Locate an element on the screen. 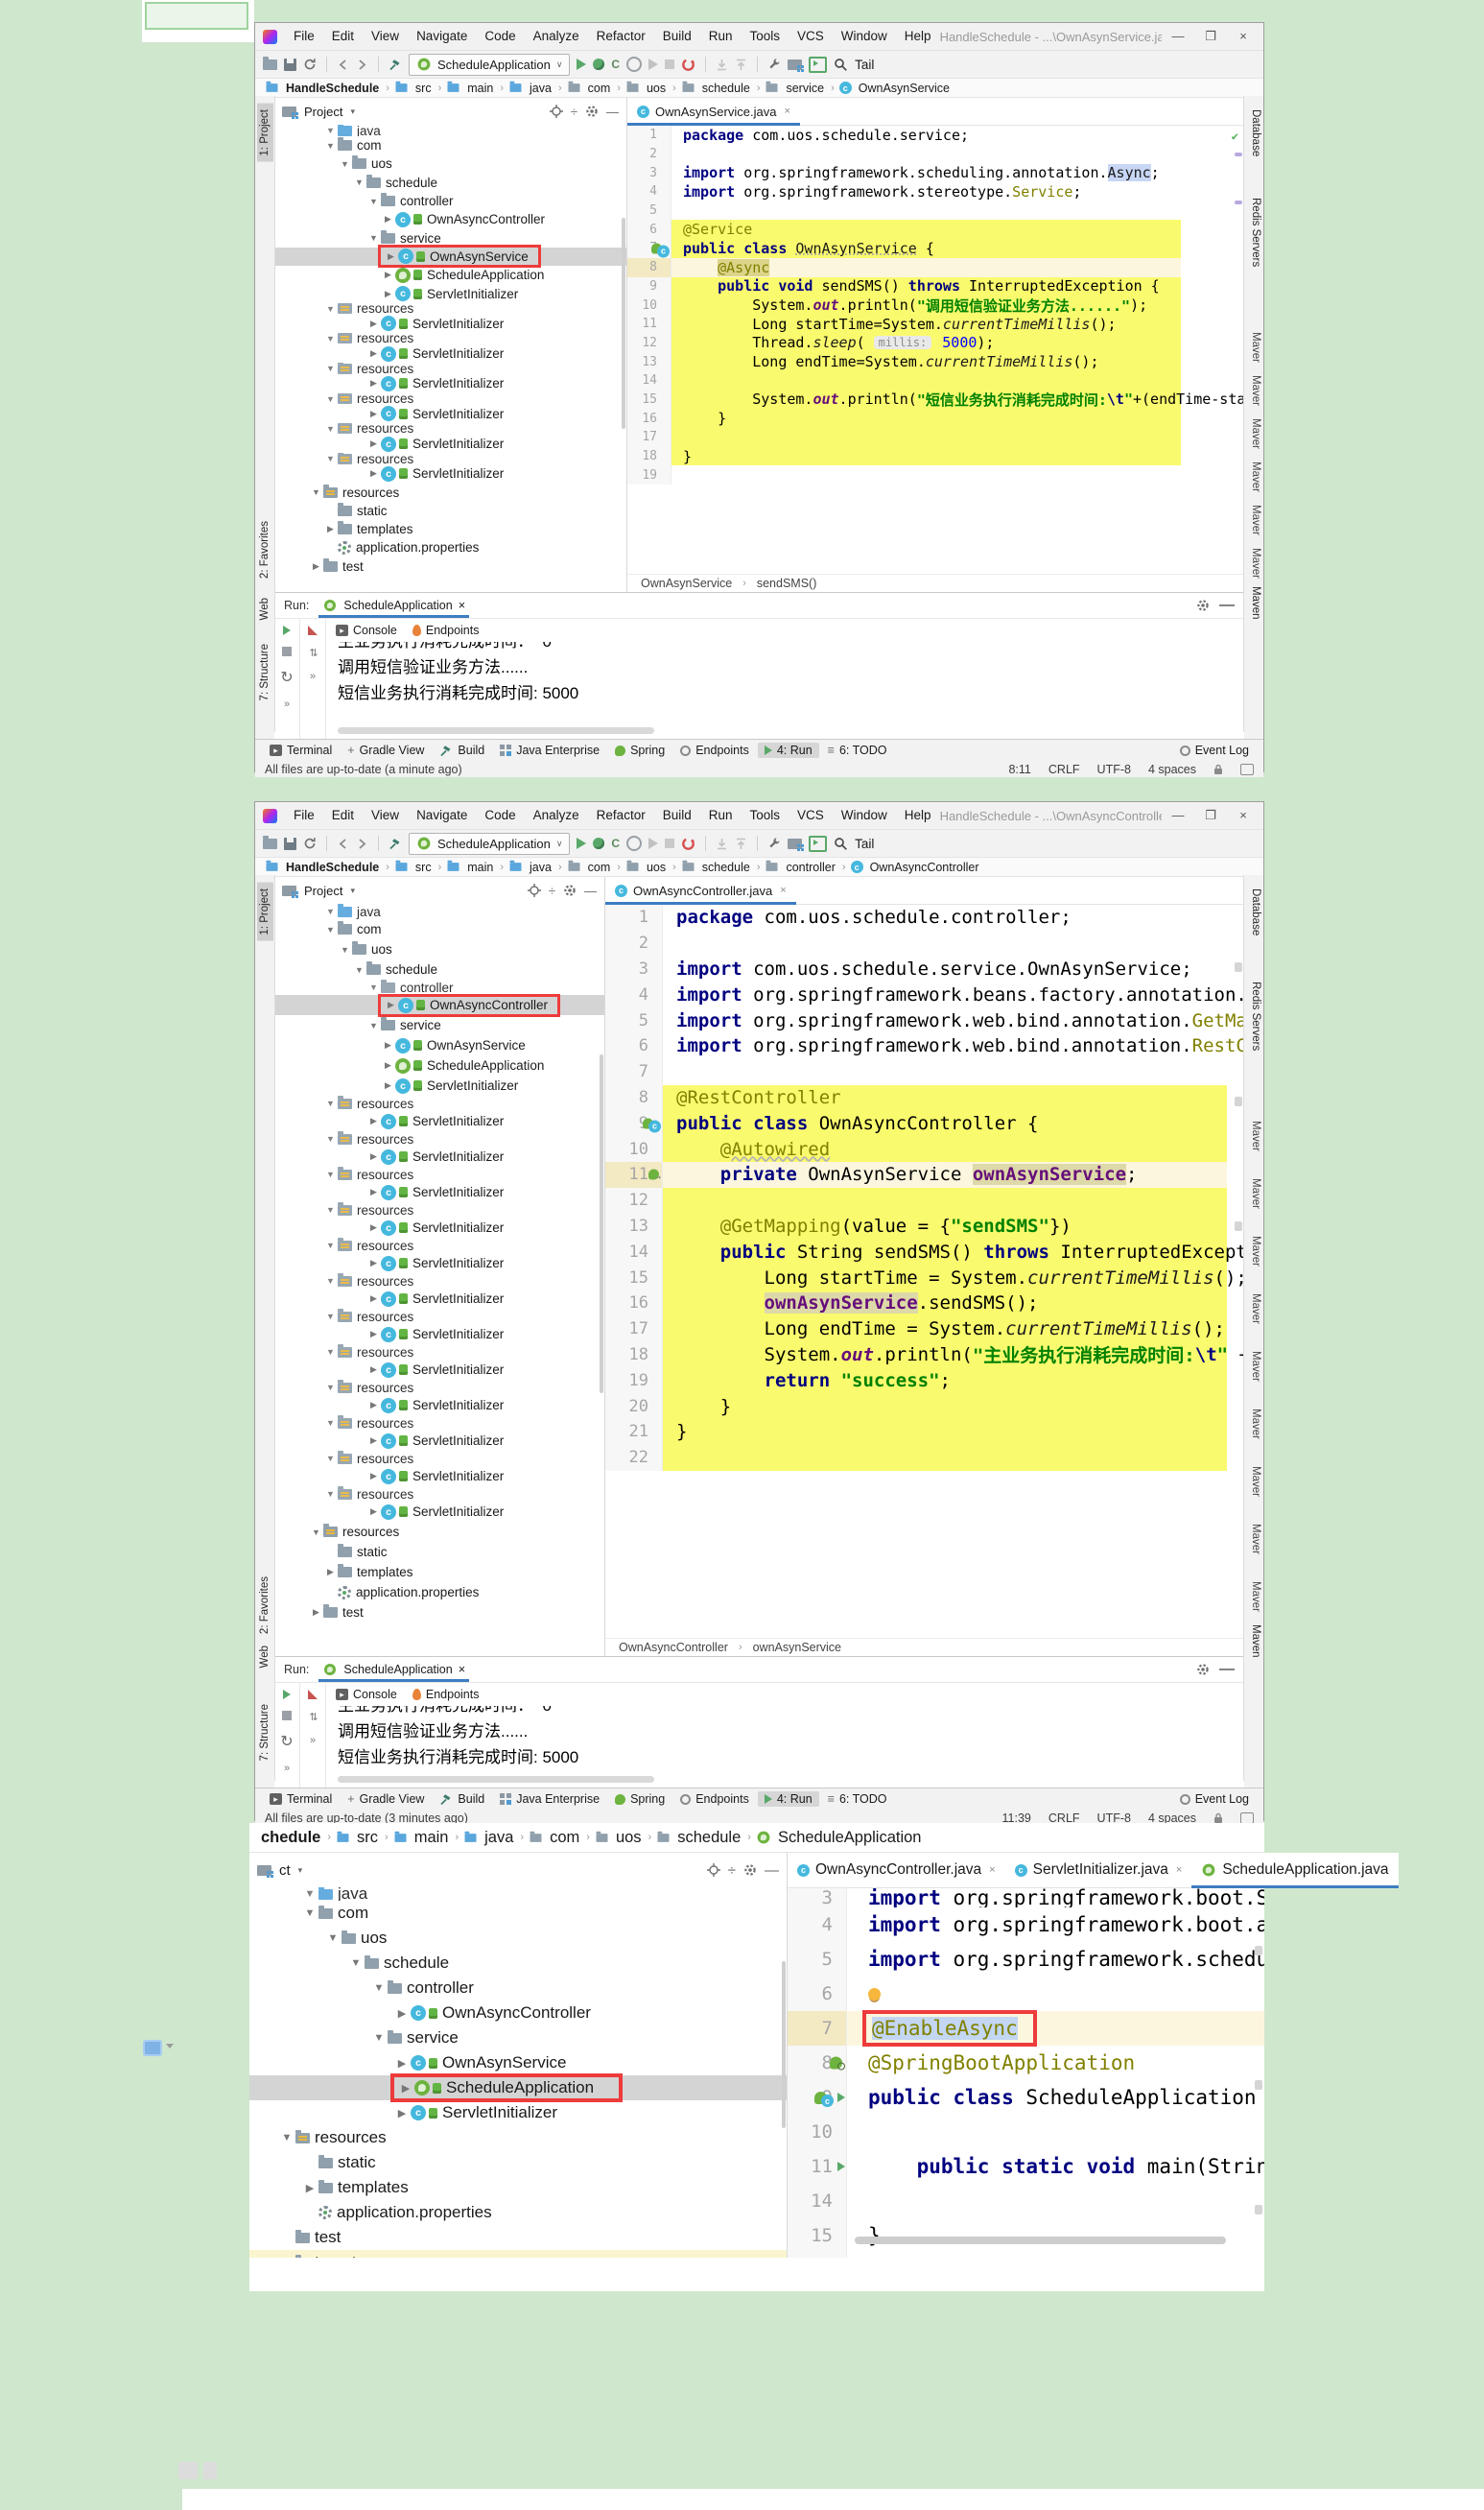 This screenshot has width=1484, height=2510. menu-item-code: Code is located at coordinates (500, 36).